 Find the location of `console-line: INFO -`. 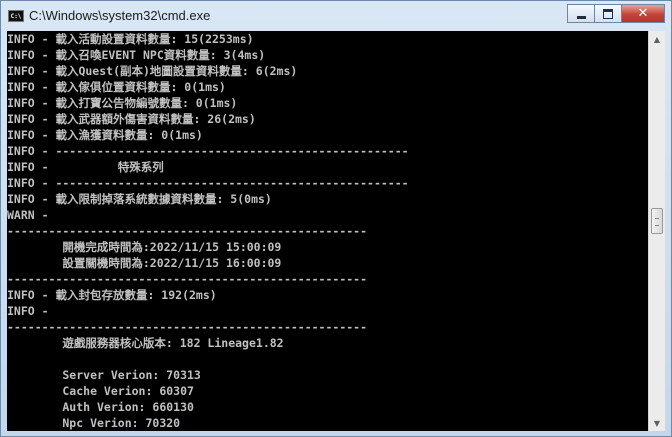

console-line: INFO - is located at coordinates (28, 311).